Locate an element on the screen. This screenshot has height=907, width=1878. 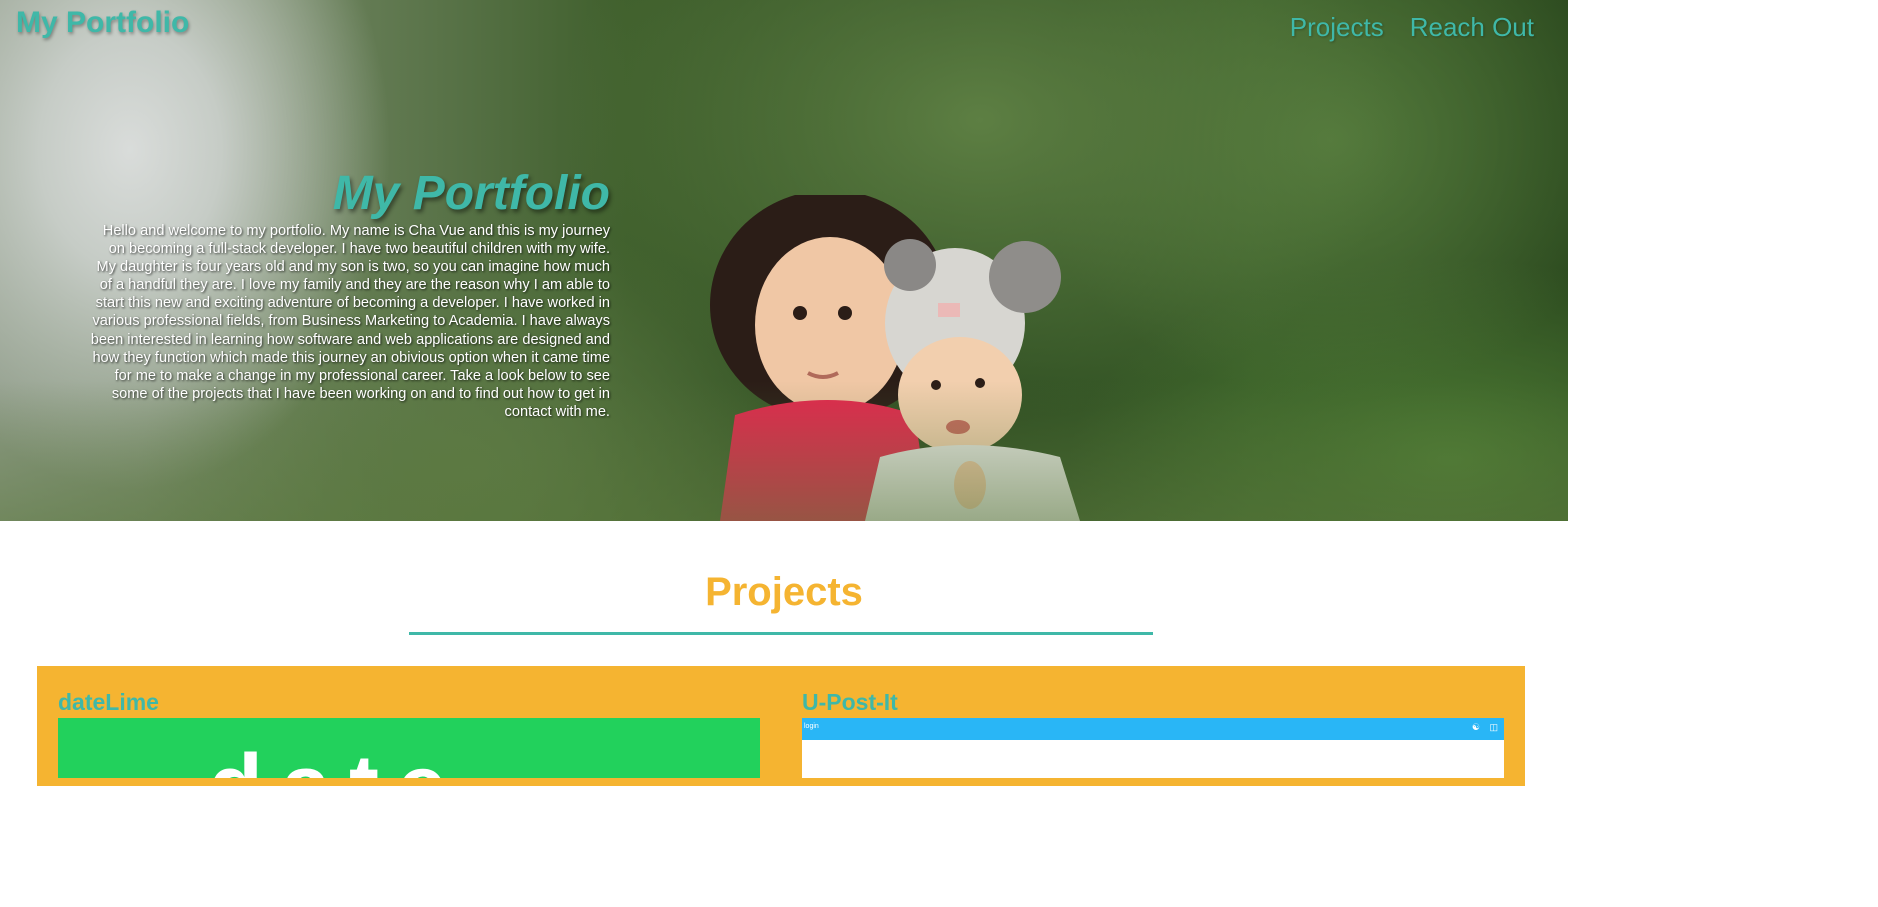
project-card-u-post-it: U-Post-It login ☯ ◫ is located at coordinates (1153, 733).